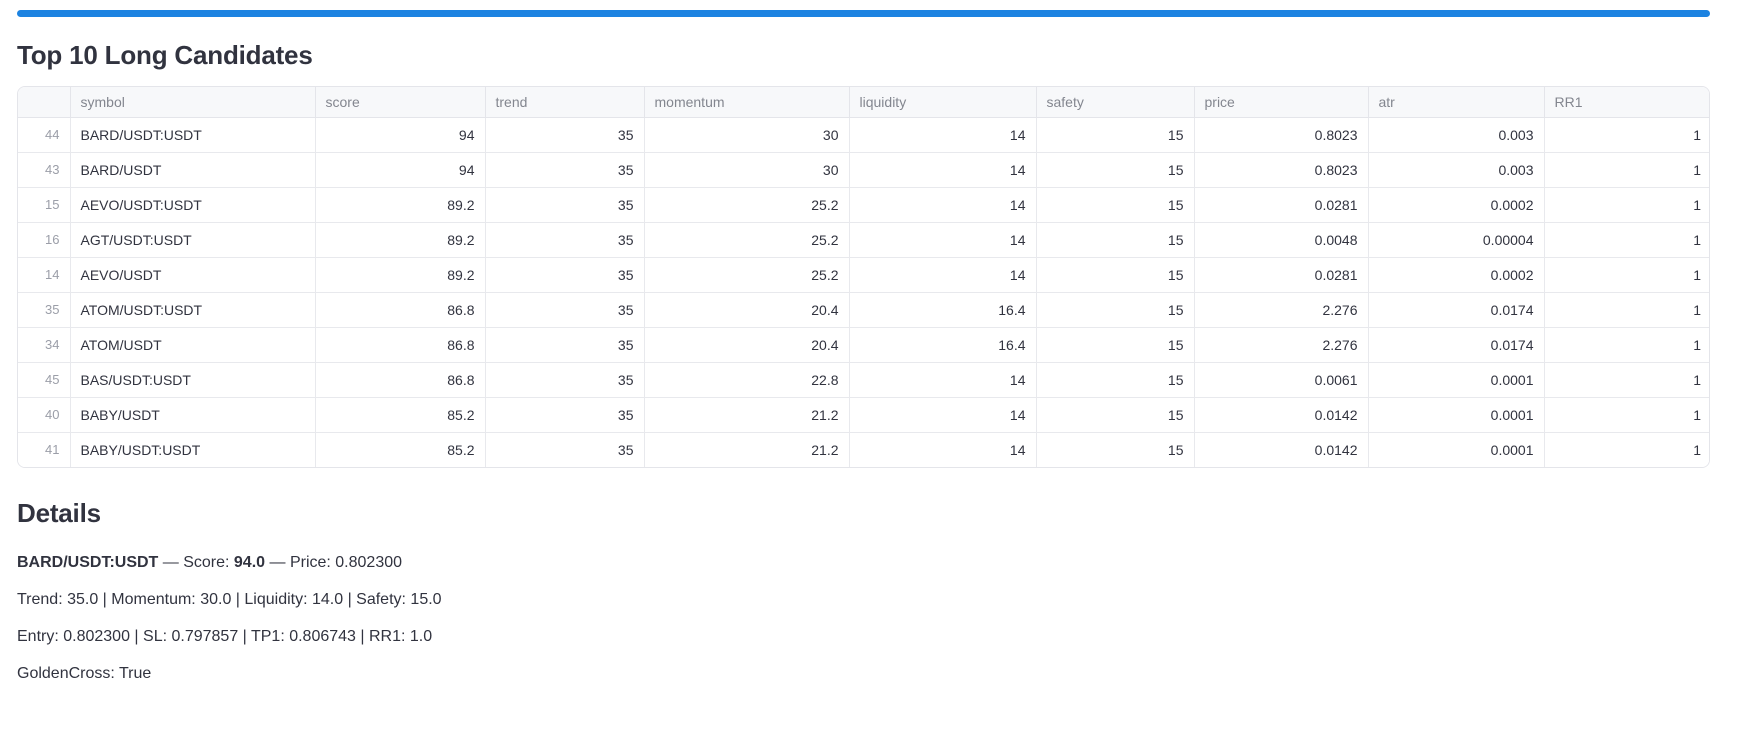 This screenshot has height=732, width=1762. Describe the element at coordinates (44, 380) in the screenshot. I see `cell-row-index: 45` at that location.